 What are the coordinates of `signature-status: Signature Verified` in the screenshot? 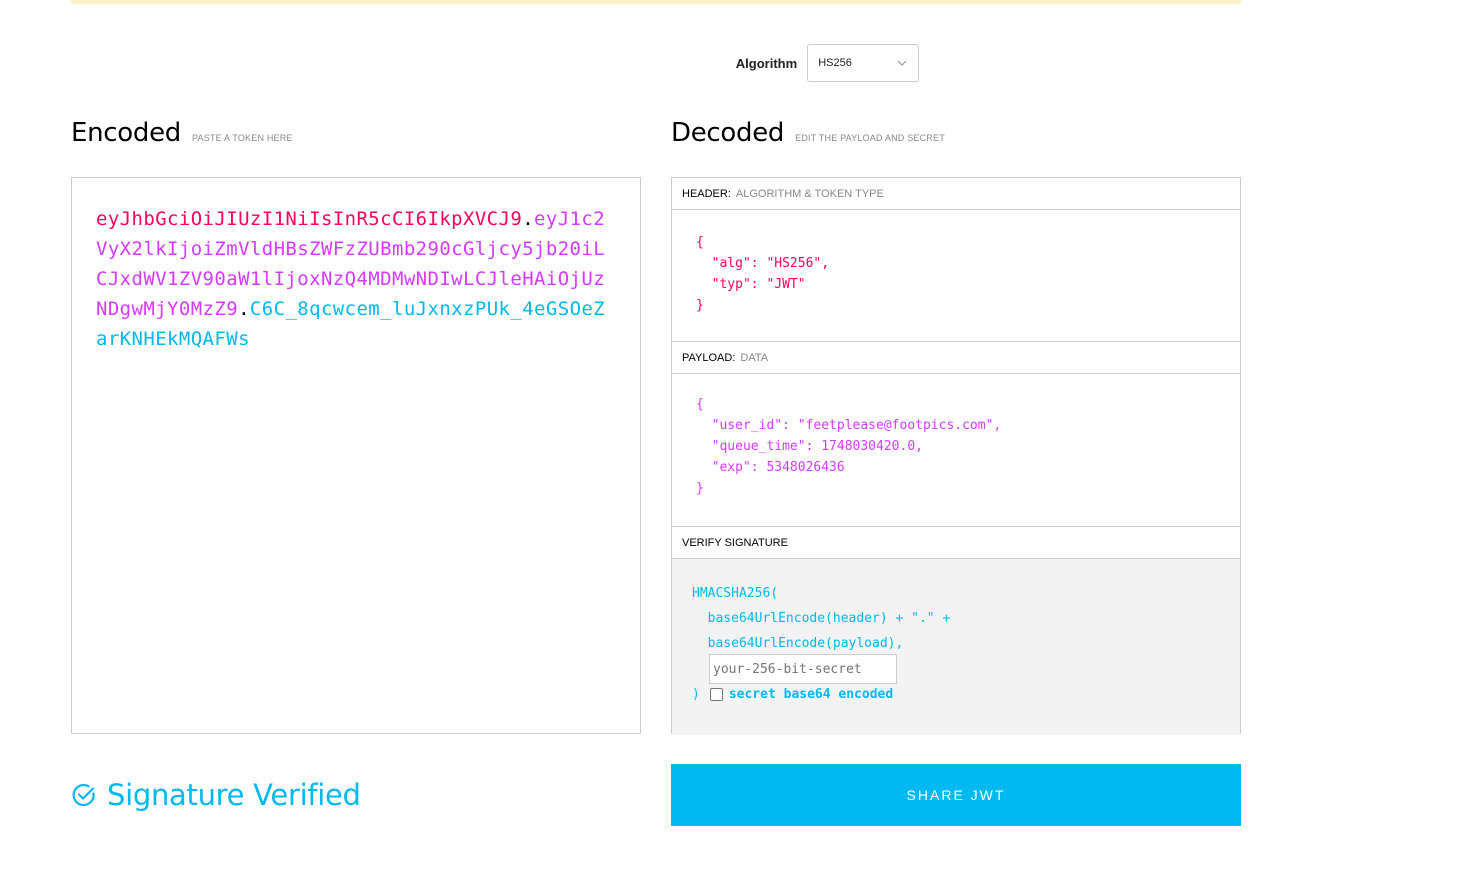 It's located at (216, 795).